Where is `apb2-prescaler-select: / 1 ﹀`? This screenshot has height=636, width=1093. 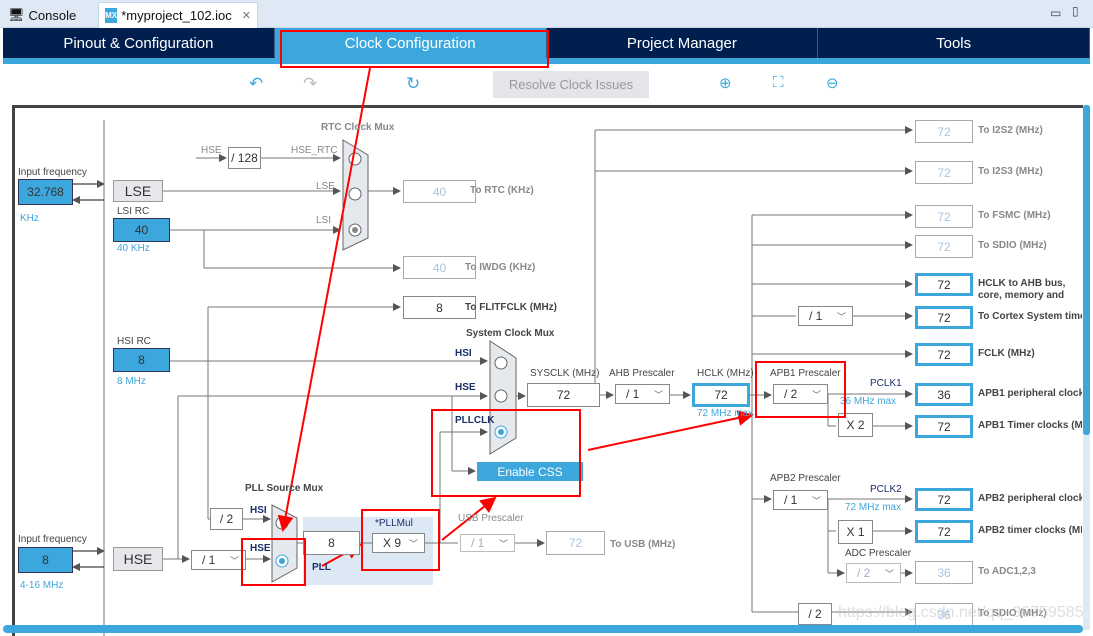 apb2-prescaler-select: / 1 ﹀ is located at coordinates (800, 500).